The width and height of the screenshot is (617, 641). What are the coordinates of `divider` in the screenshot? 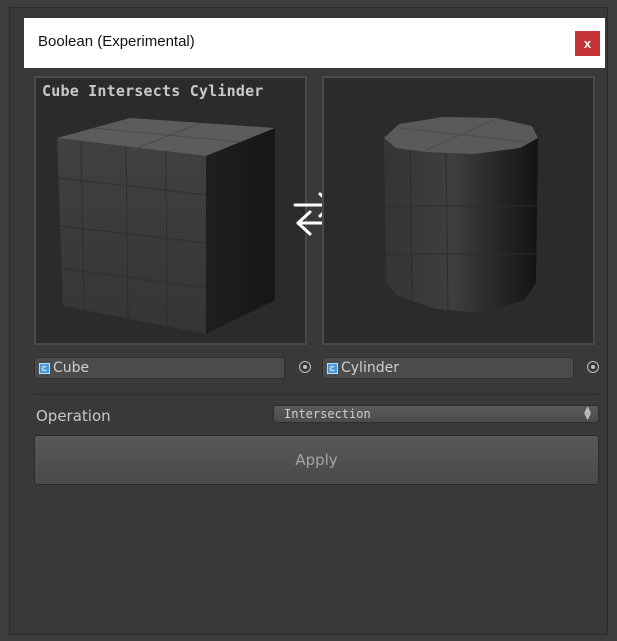 It's located at (316, 394).